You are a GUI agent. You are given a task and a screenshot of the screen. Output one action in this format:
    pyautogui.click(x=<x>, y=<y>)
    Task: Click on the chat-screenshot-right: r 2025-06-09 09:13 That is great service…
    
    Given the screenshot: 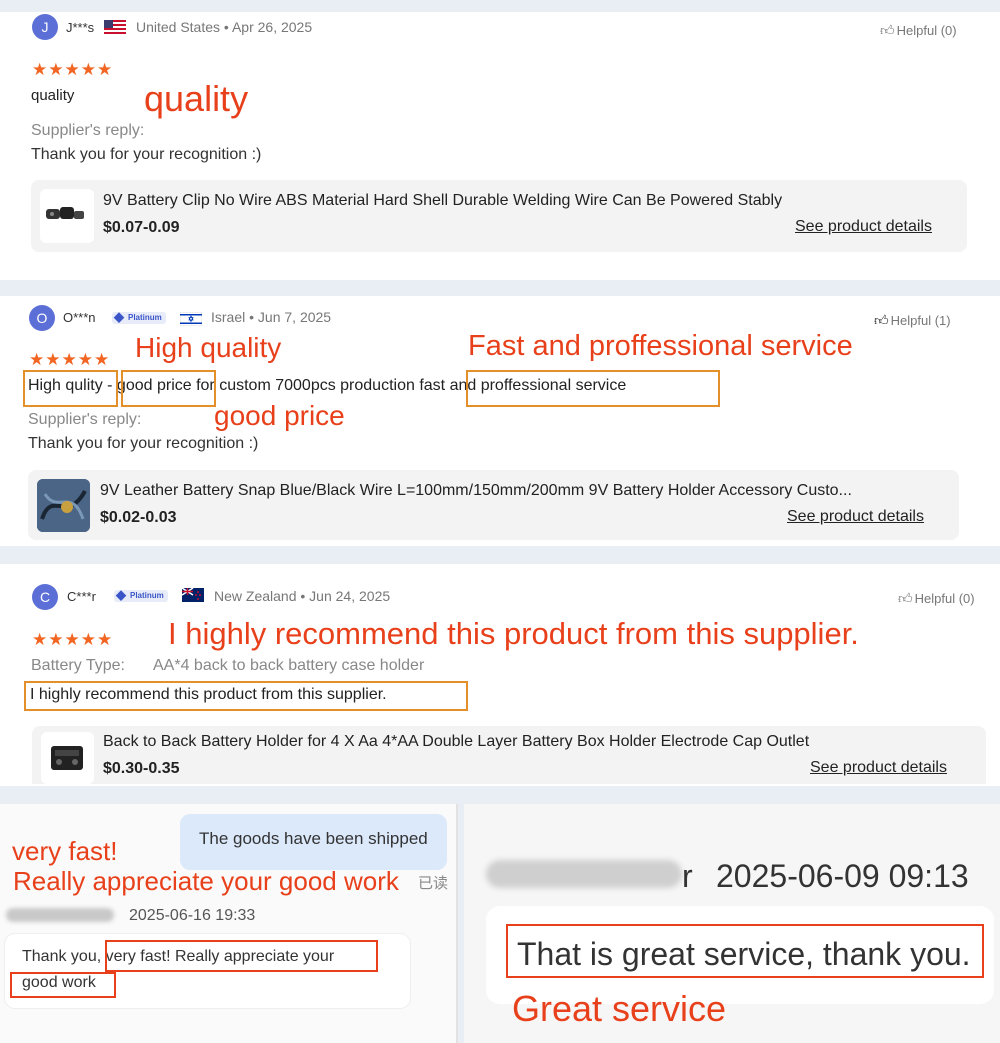 What is the action you would take?
    pyautogui.click(x=732, y=923)
    